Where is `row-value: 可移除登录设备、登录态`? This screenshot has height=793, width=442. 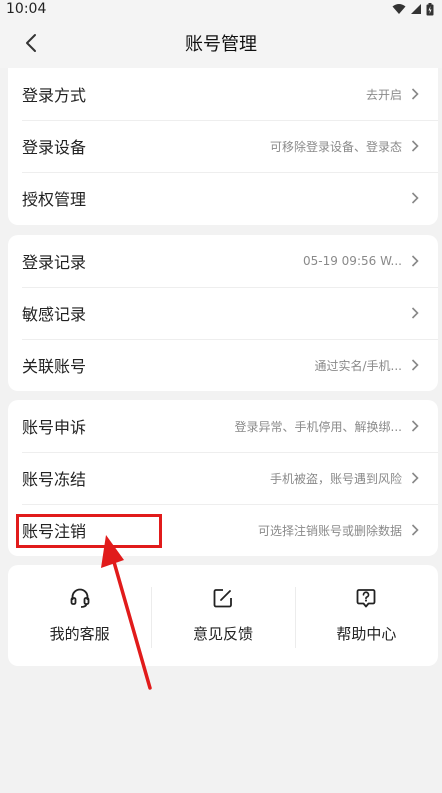
row-value: 可移除登录设备、登录态 is located at coordinates (335, 146).